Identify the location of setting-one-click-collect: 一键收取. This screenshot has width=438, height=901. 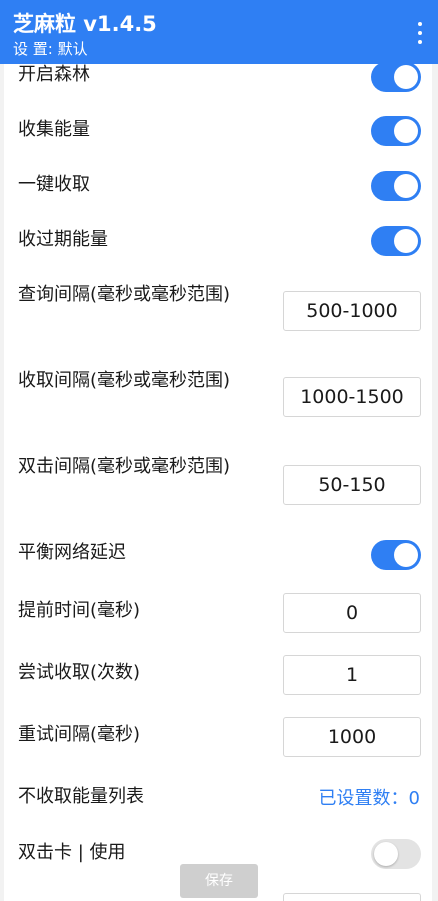
(218, 187).